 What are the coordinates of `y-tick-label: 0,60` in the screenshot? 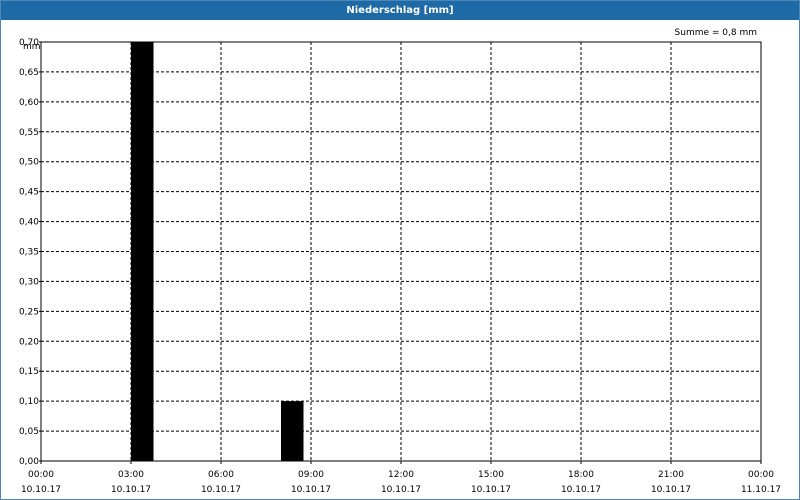 It's located at (29, 103).